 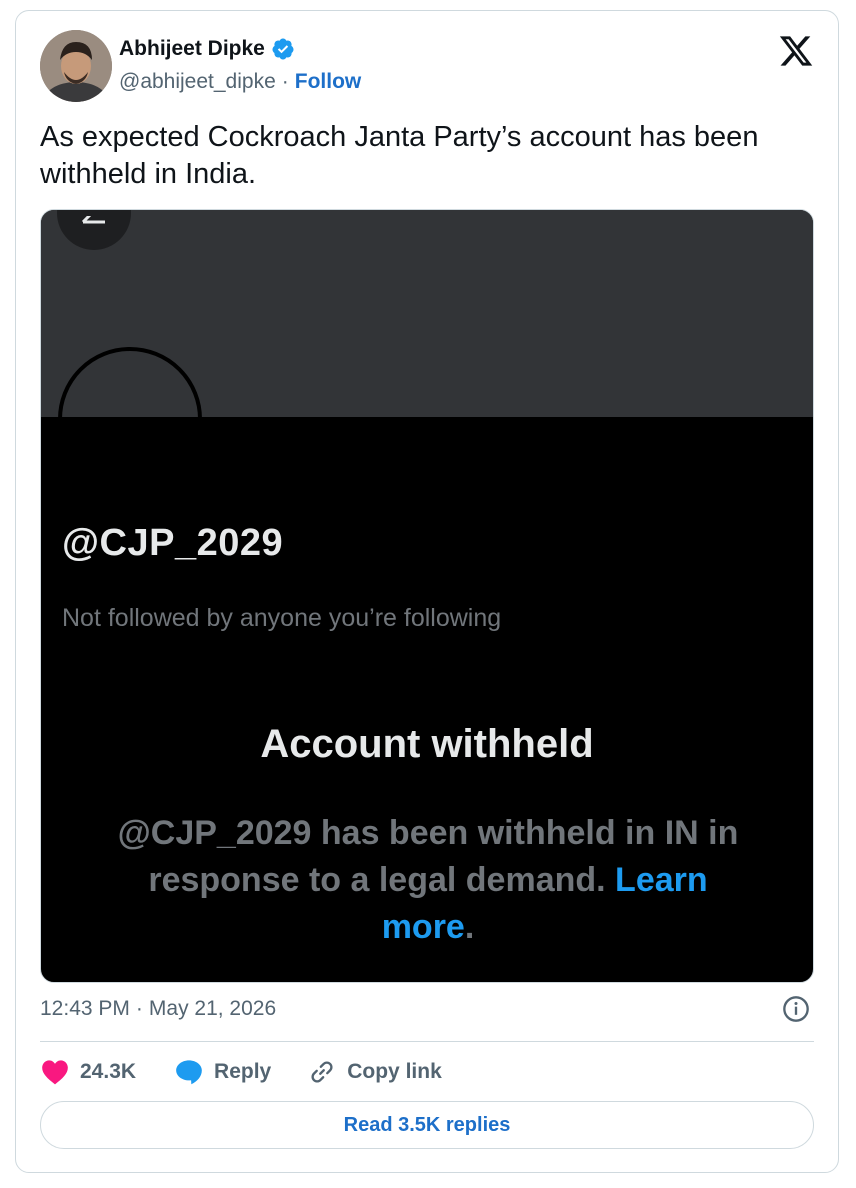 I want to click on reply-bubble-icon, so click(x=189, y=1072).